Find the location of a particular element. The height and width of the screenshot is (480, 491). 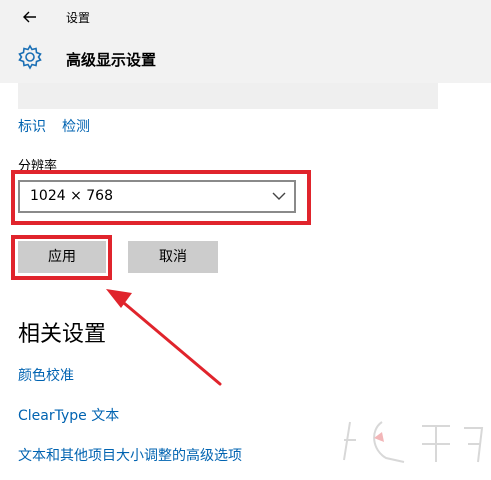

cleartype-text-link: ClearType 文本 is located at coordinates (68, 415).